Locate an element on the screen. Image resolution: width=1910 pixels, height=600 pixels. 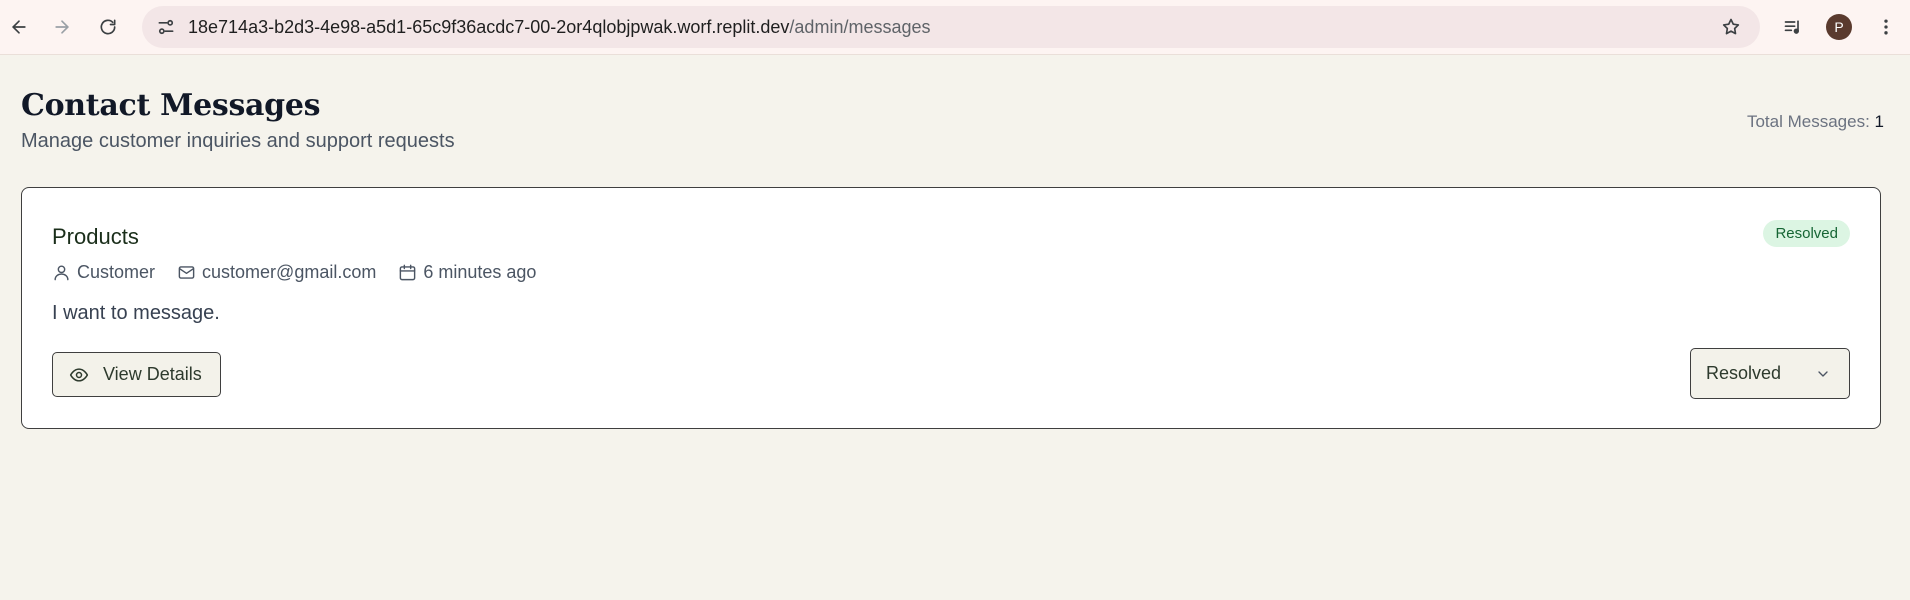
total-messages-count: 1 is located at coordinates (1879, 121).